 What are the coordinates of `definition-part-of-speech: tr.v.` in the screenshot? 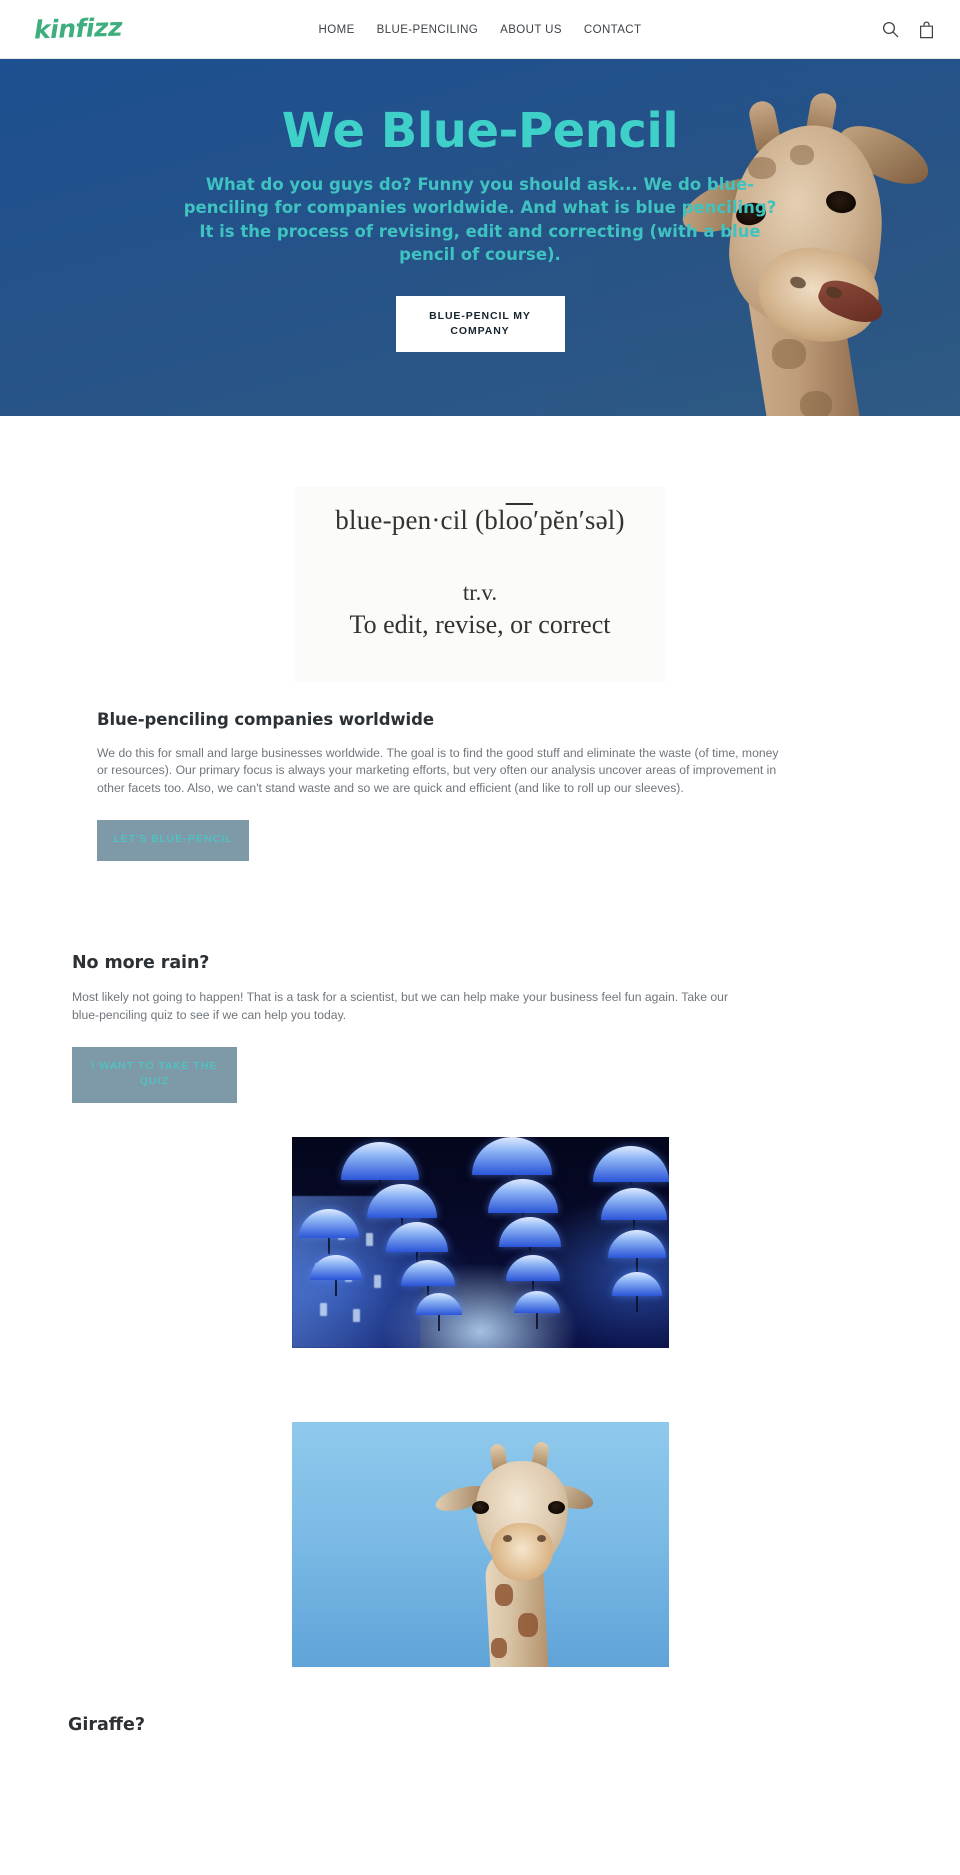 It's located at (480, 592).